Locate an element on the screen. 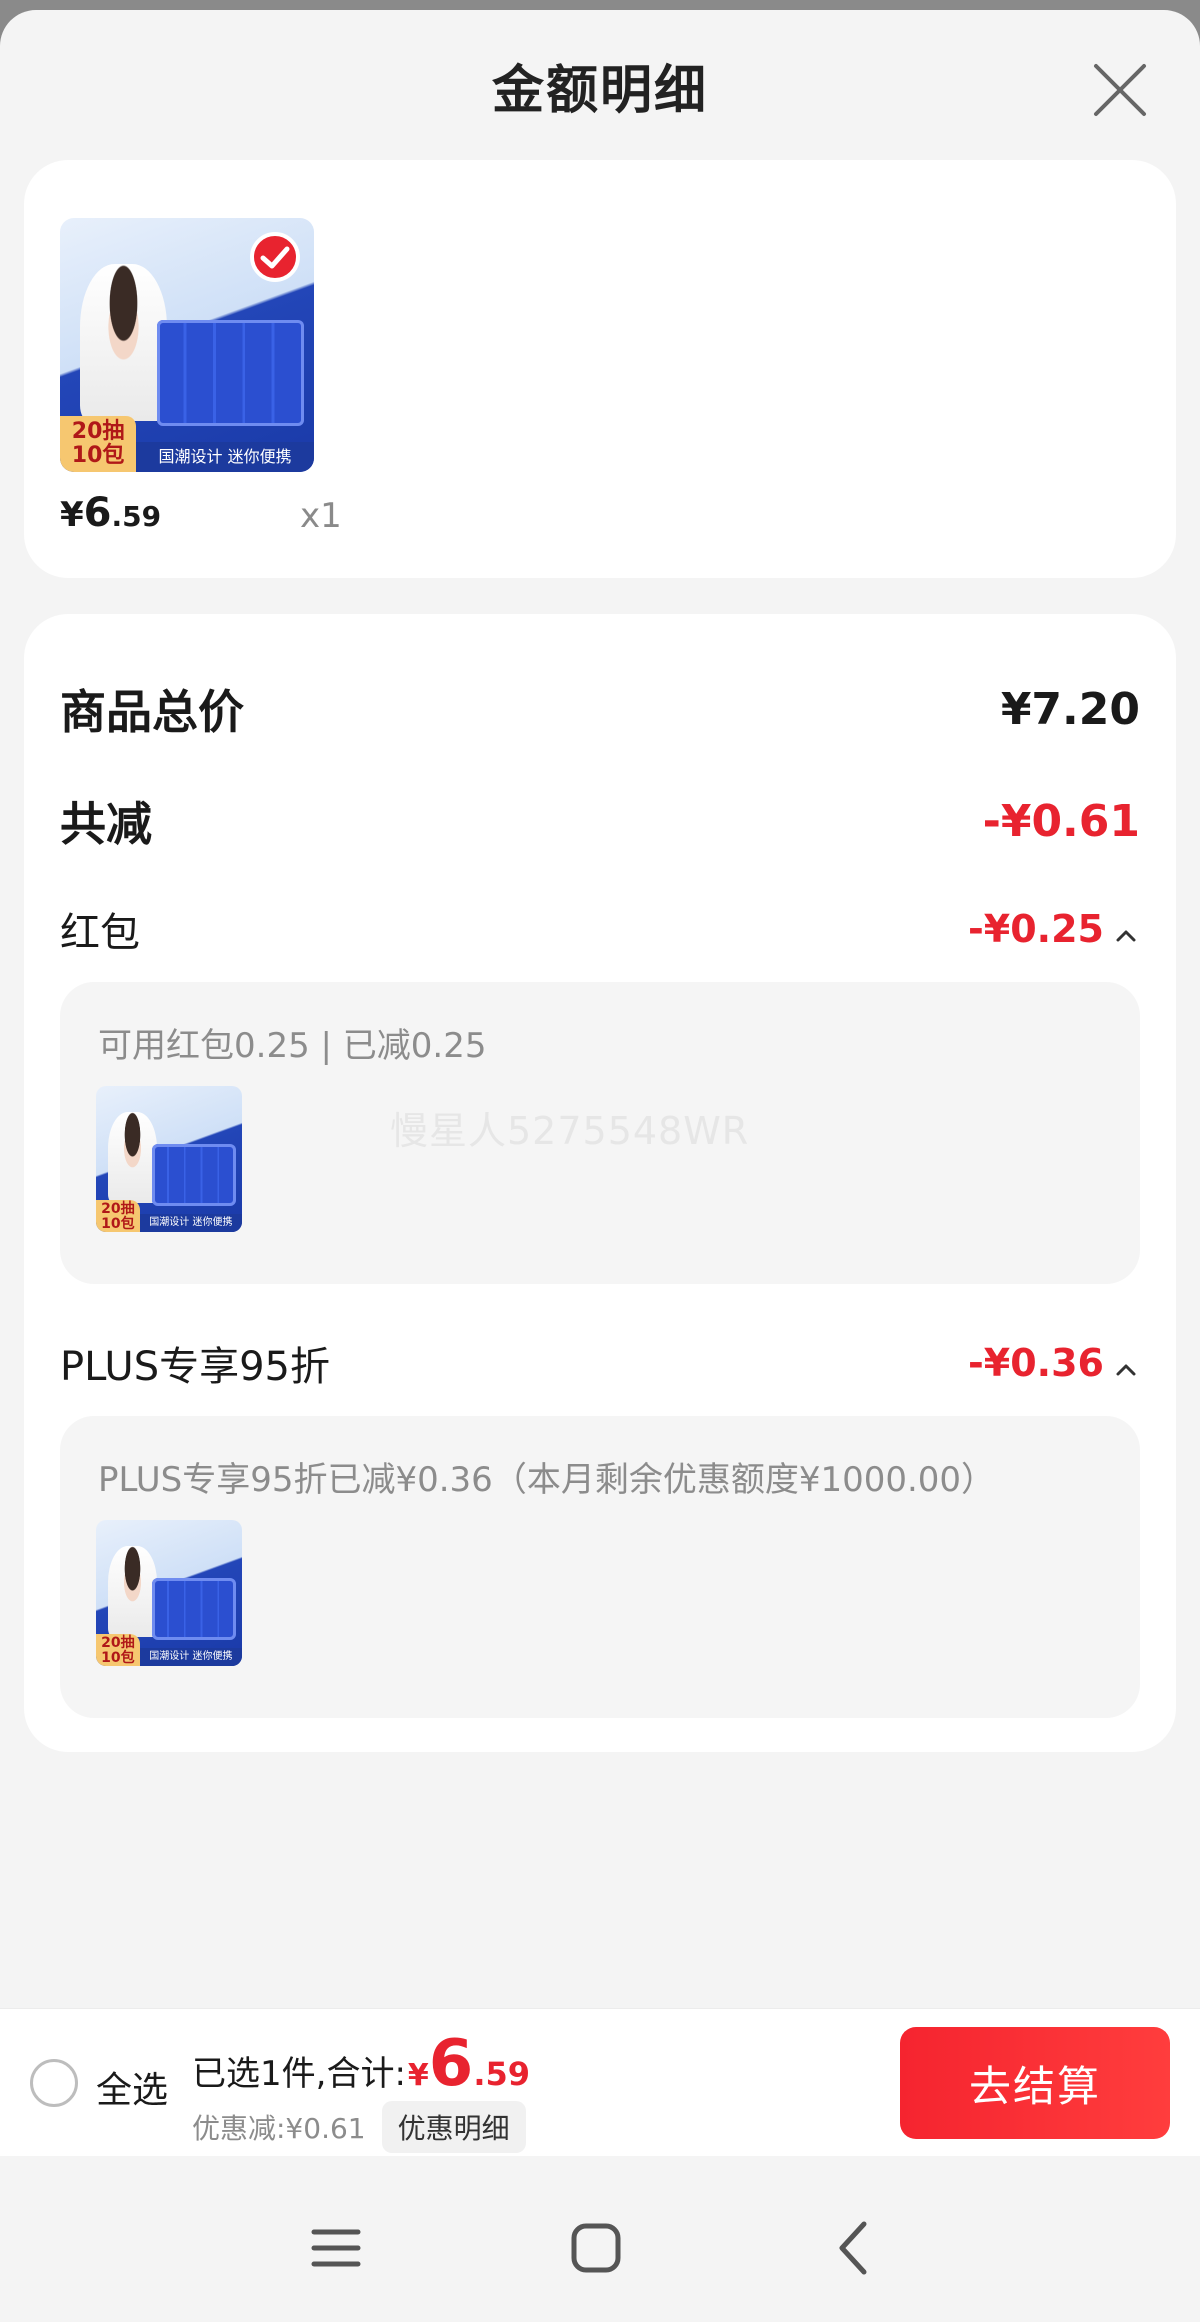 This screenshot has width=1200, height=2322. selected-check-icon is located at coordinates (275, 257).